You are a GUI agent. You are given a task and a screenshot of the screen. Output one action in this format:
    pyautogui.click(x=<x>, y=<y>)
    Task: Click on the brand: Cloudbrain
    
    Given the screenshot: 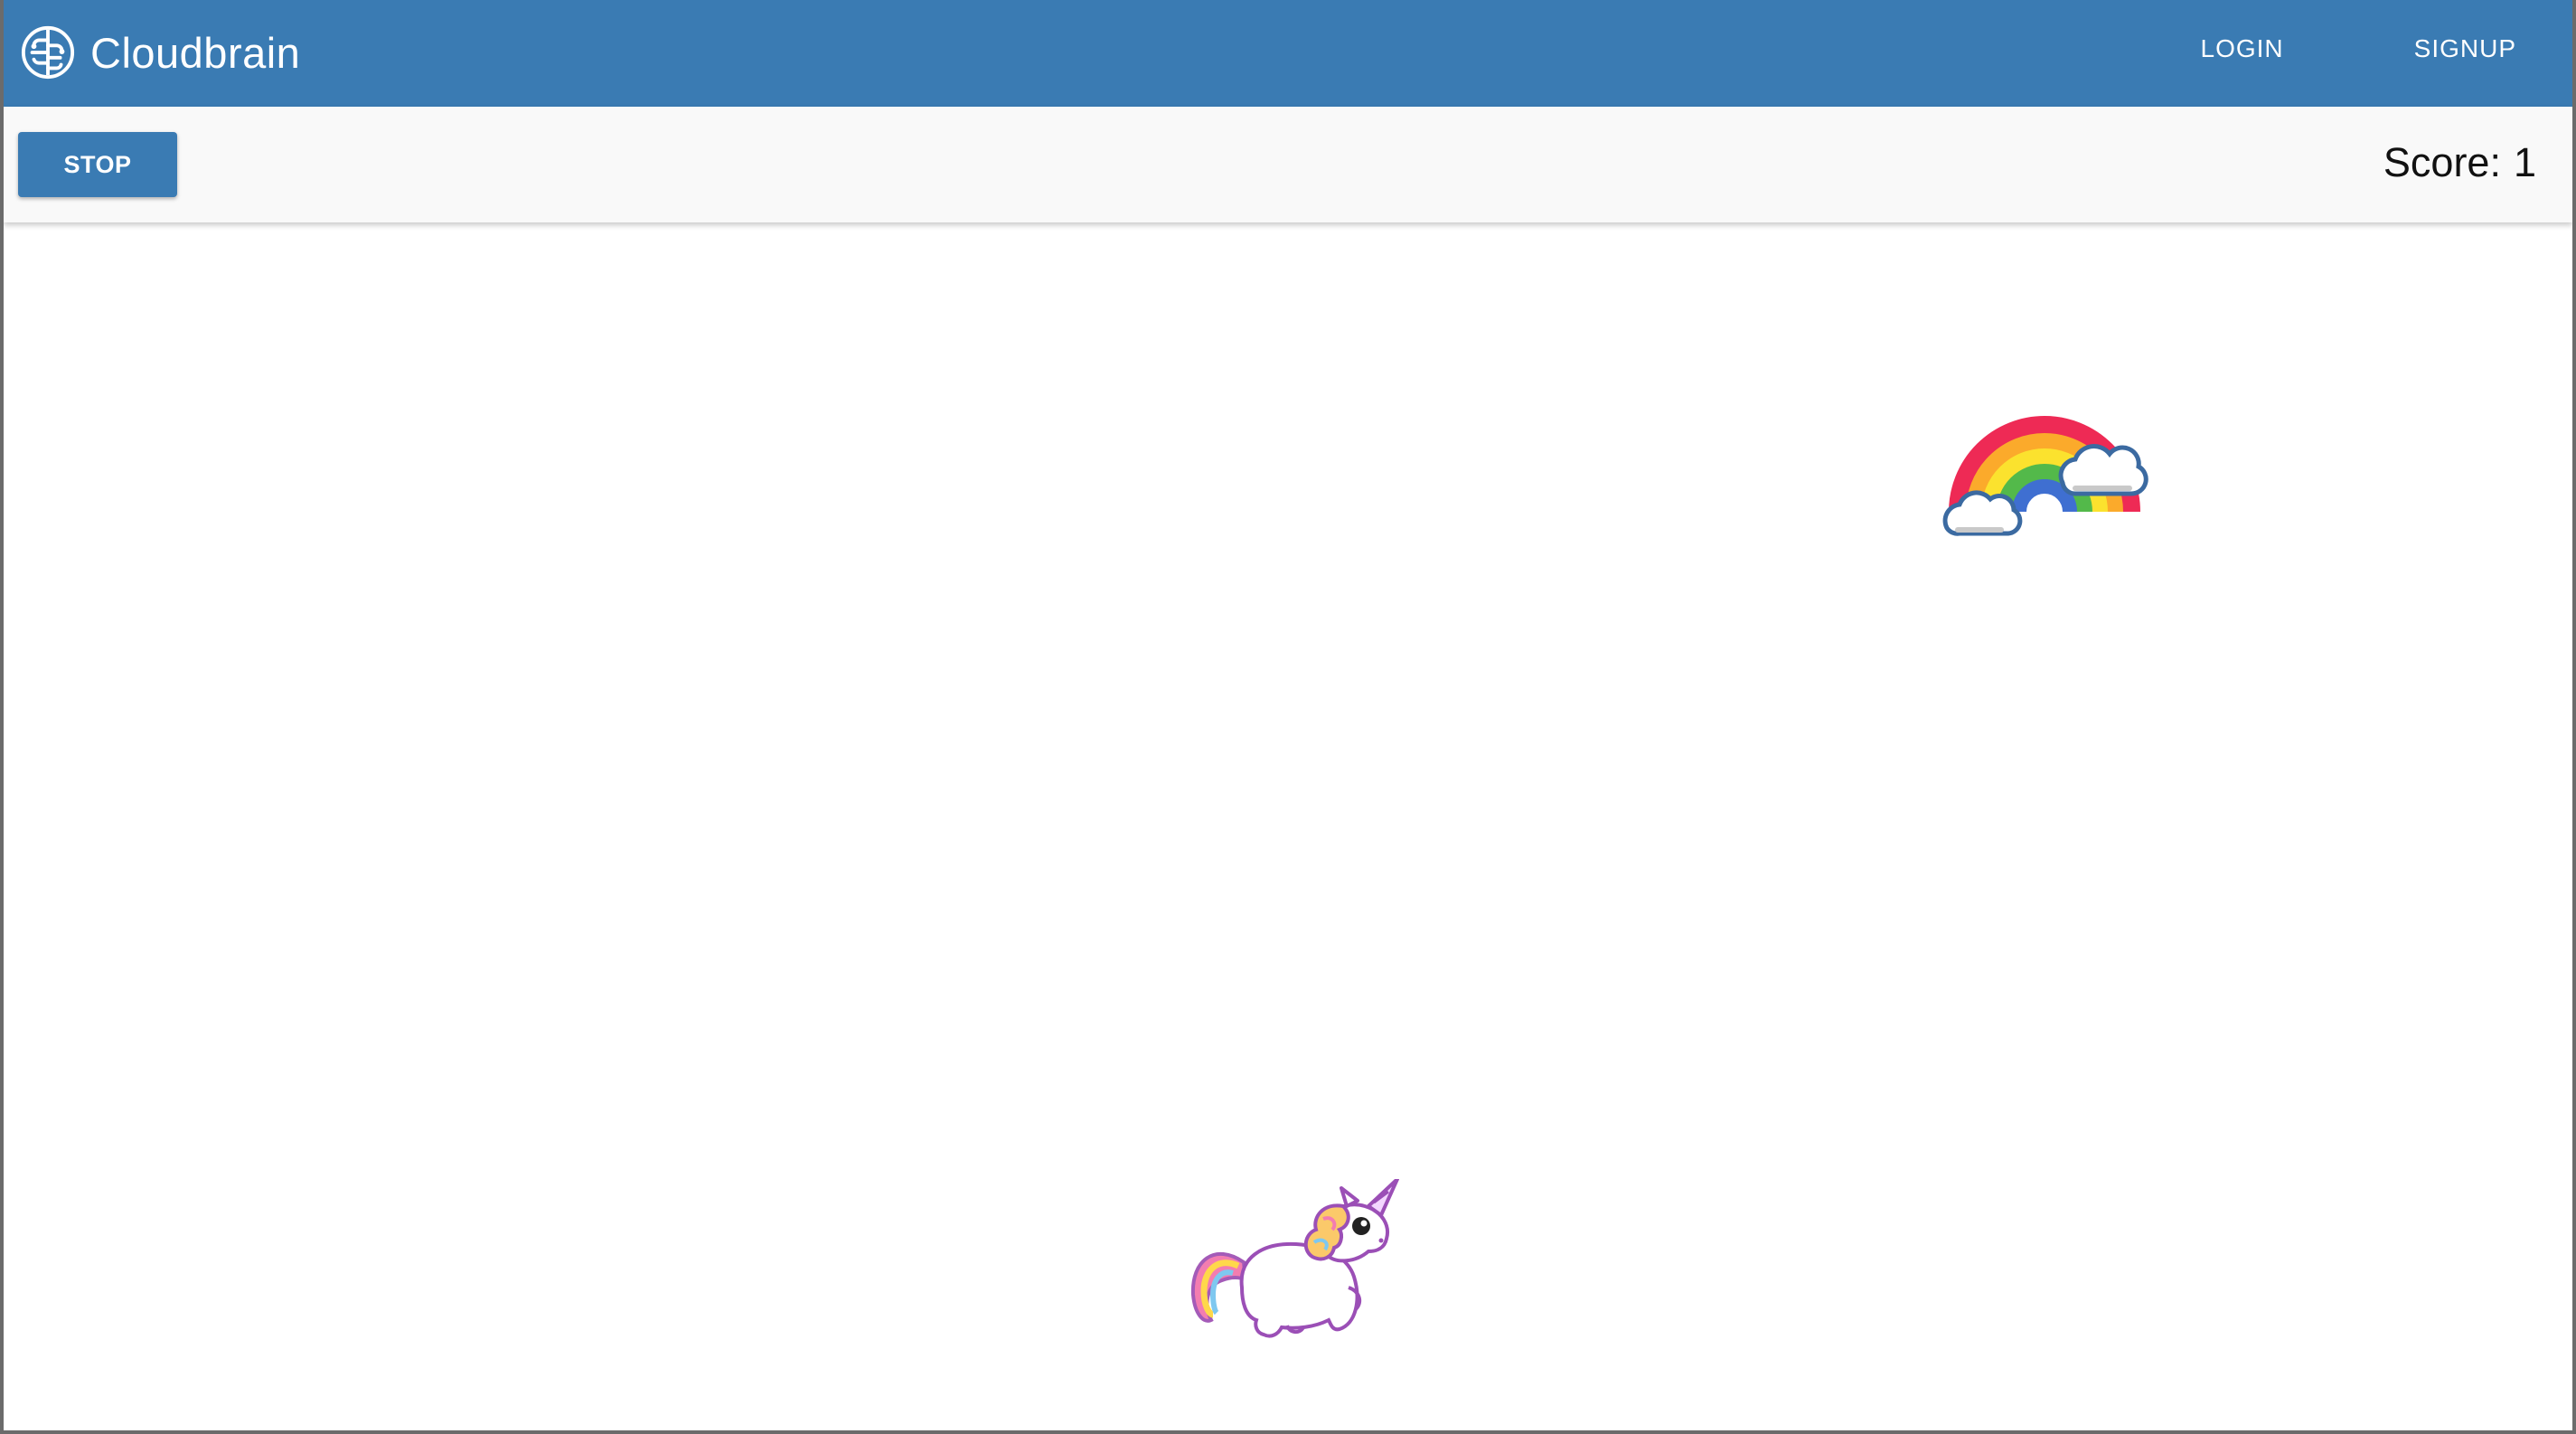 What is the action you would take?
    pyautogui.click(x=160, y=52)
    